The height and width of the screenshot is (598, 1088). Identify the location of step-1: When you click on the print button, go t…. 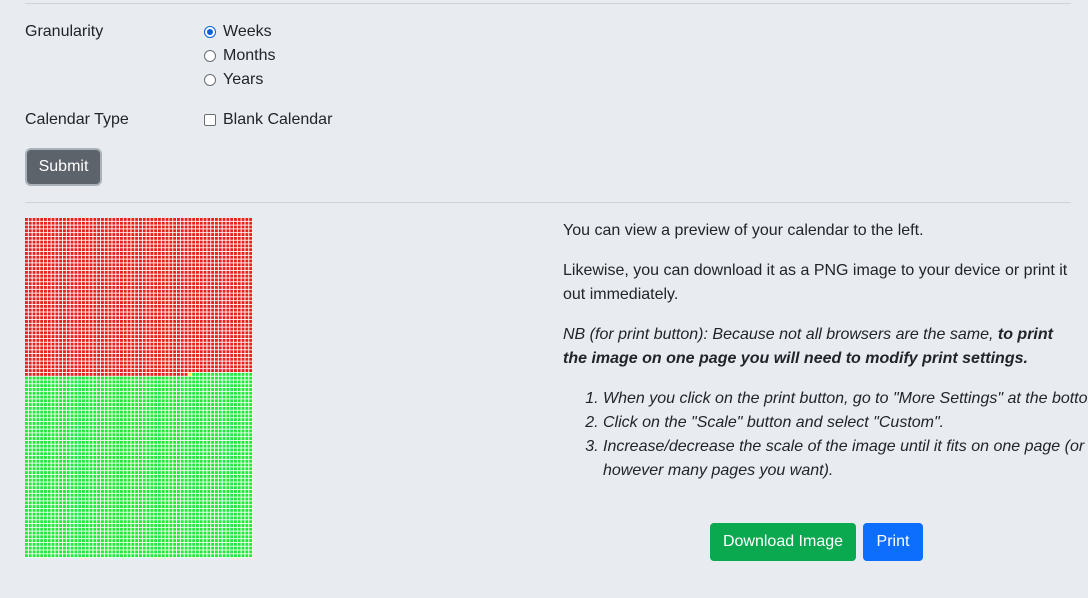
(845, 399).